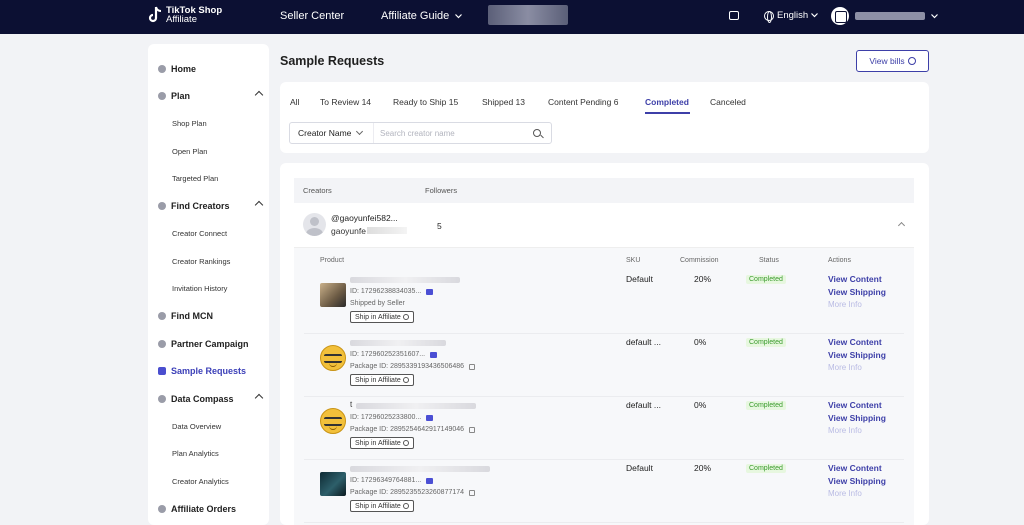 The image size is (1024, 525). What do you see at coordinates (537, 133) in the screenshot?
I see `search-icon` at bounding box center [537, 133].